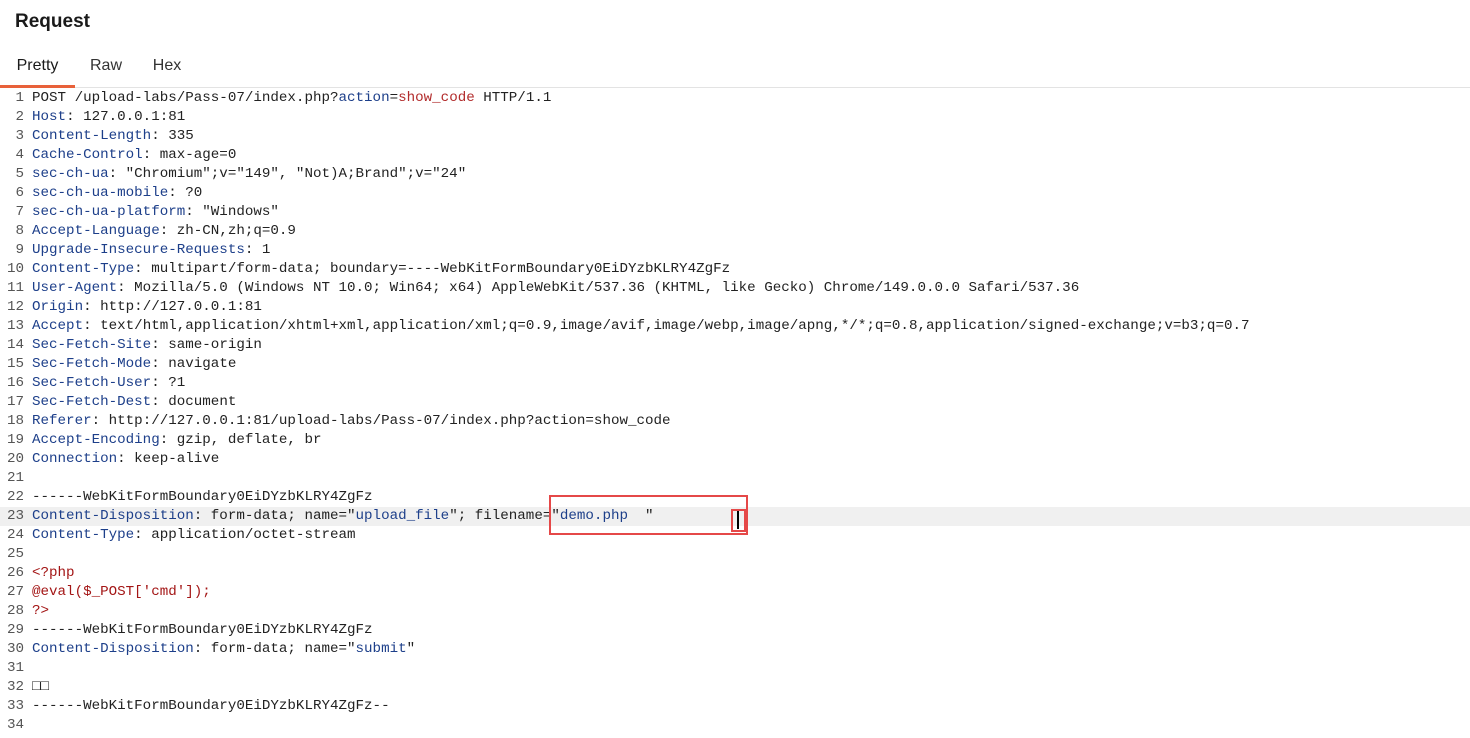 The width and height of the screenshot is (1470, 738). Describe the element at coordinates (735, 155) in the screenshot. I see `code-line: 4 Cache-Control: max-age=0` at that location.